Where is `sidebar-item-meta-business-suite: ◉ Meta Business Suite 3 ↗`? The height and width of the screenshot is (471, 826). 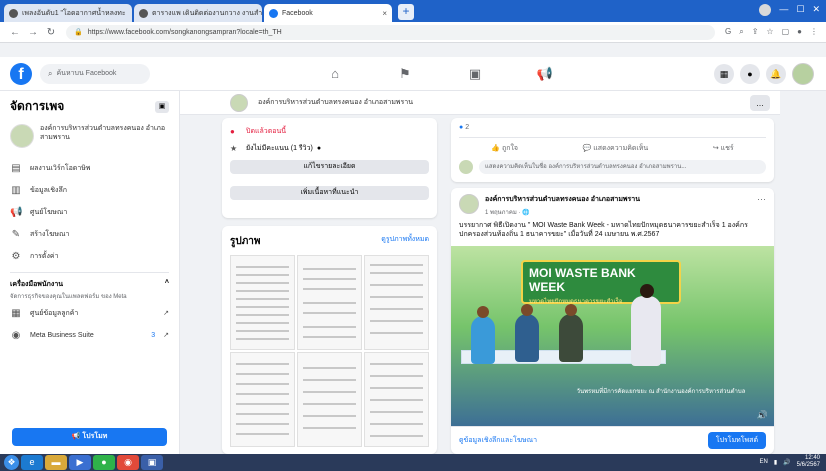
sidebar-item-meta-business-suite: ◉ Meta Business Suite 3 ↗ is located at coordinates (89, 335).